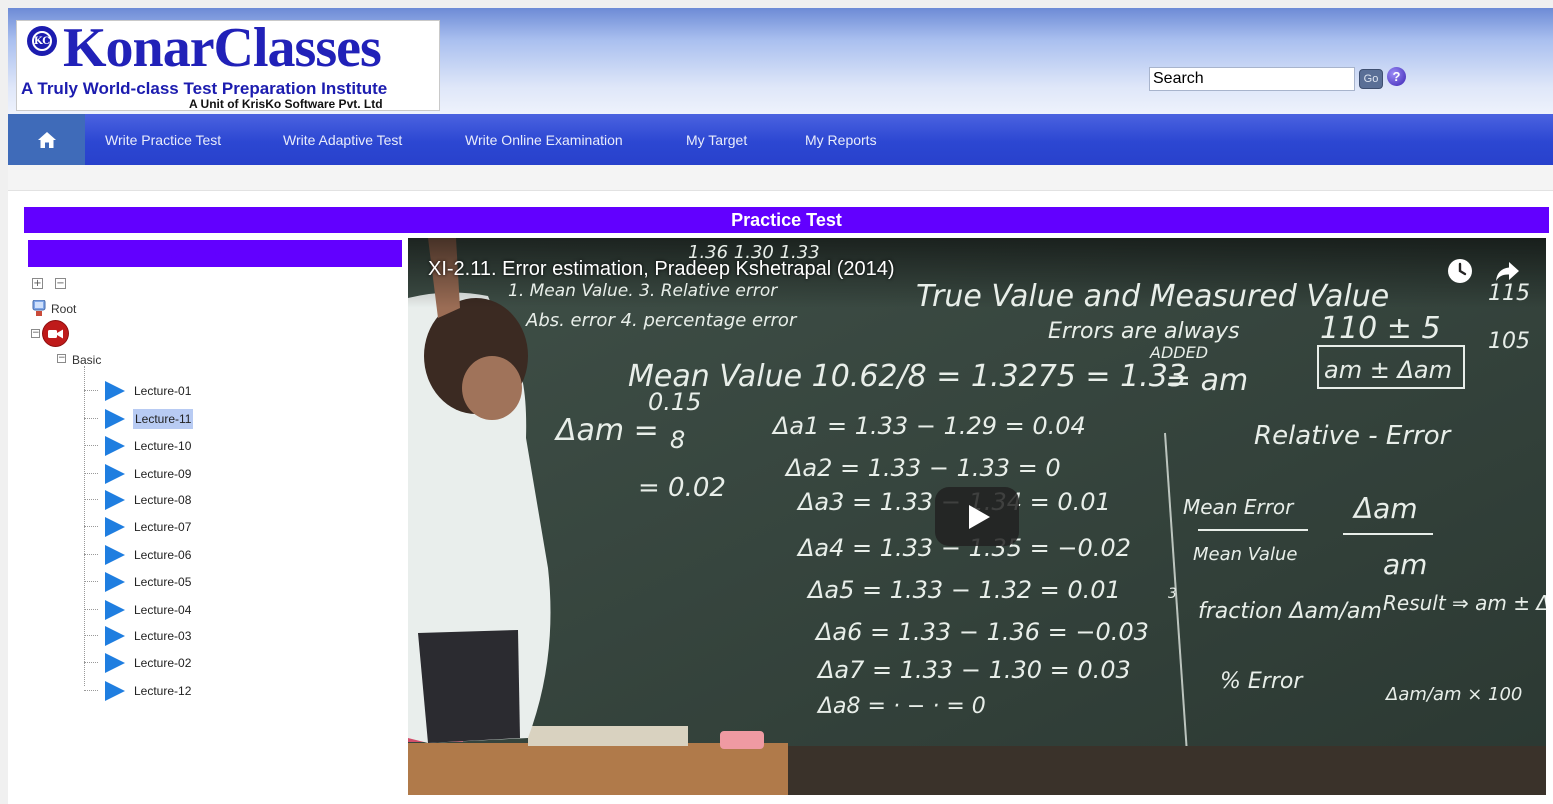  Describe the element at coordinates (1245, 554) in the screenshot. I see `chalk-text: Mean Value` at that location.